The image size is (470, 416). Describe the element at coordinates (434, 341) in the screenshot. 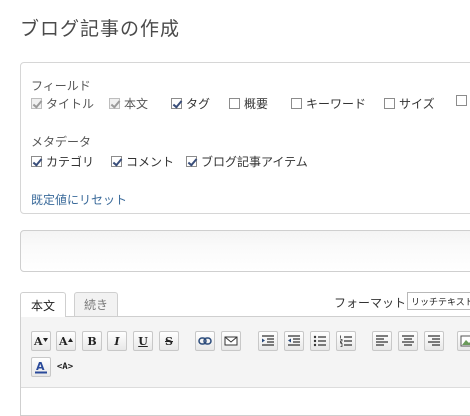

I see `align-right-icon` at that location.